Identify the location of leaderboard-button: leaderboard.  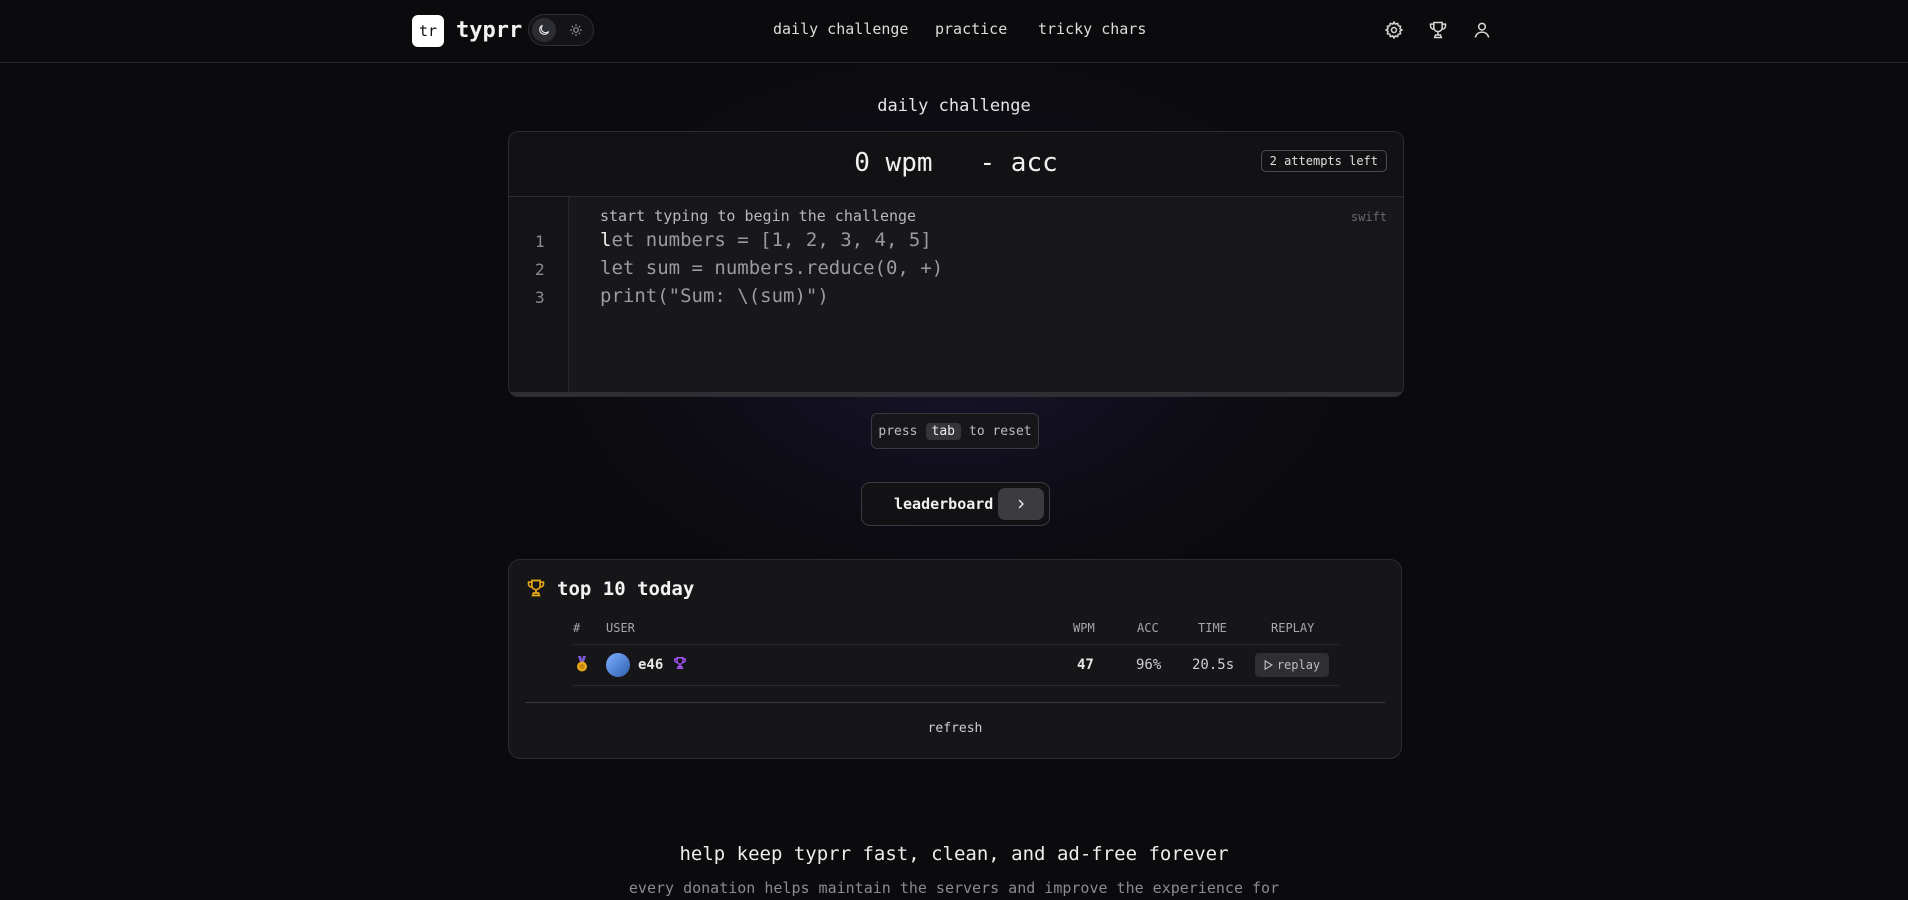
(955, 504).